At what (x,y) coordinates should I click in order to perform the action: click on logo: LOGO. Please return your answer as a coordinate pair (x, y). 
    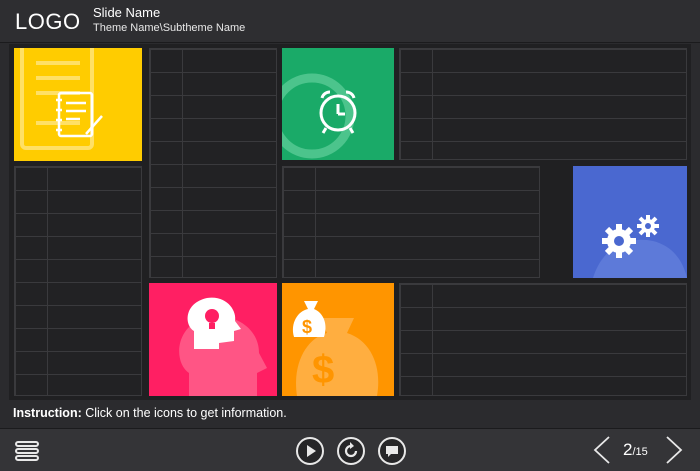
    Looking at the image, I should click on (48, 21).